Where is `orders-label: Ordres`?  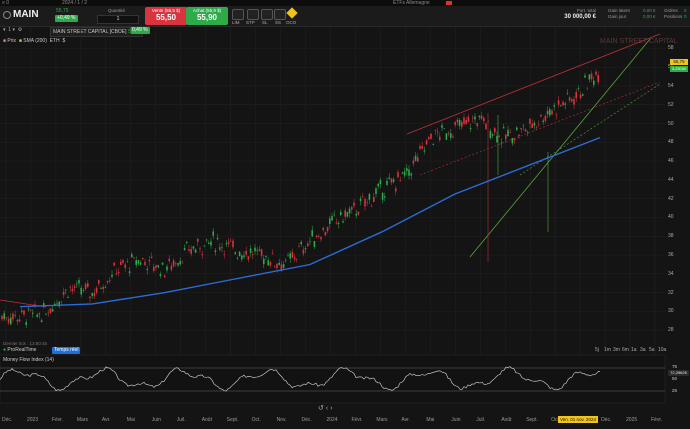 orders-label: Ordres is located at coordinates (671, 10).